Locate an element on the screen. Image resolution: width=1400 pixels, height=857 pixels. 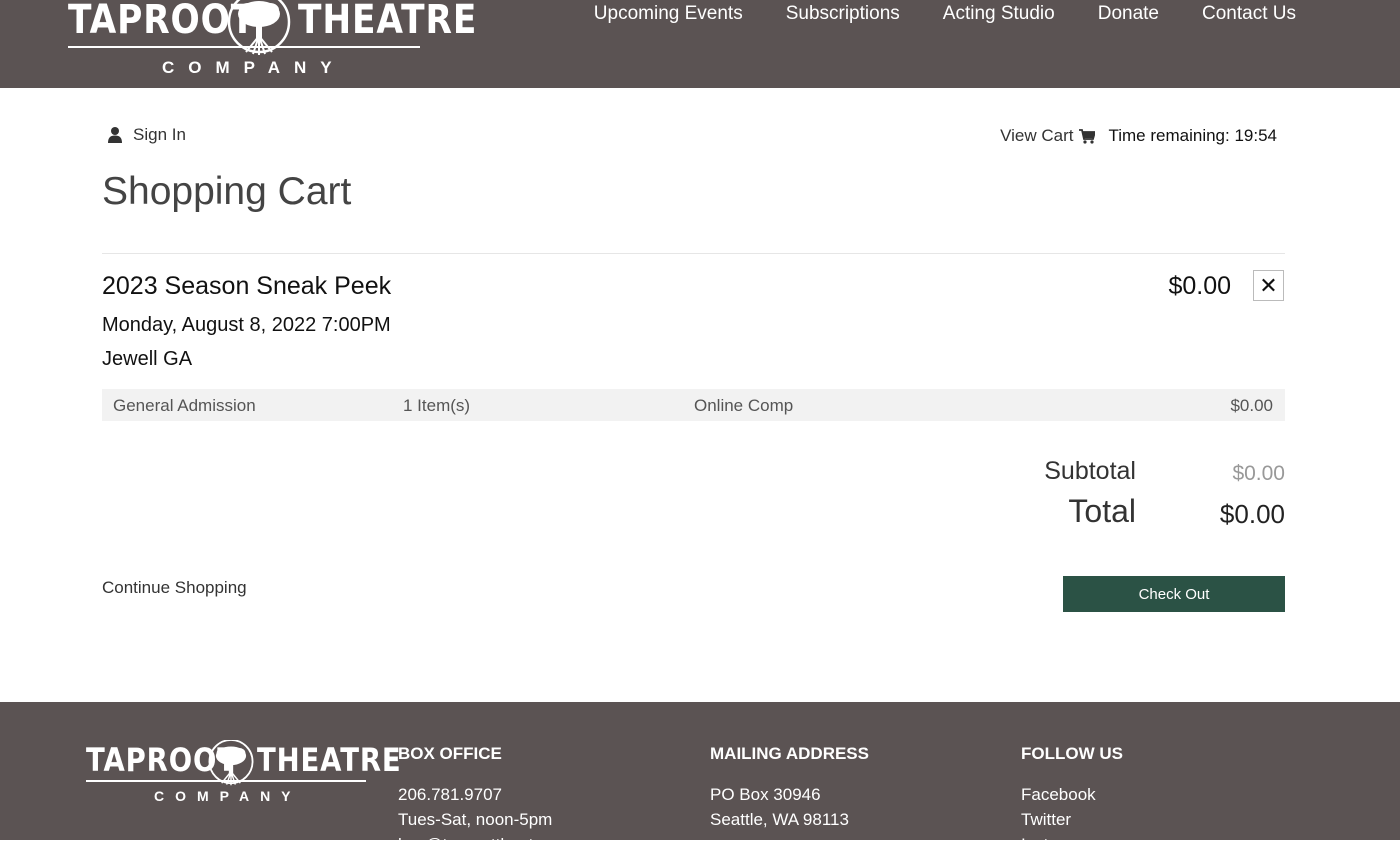
box-office-hours: Tues-Sat, noon-5pm is located at coordinates (475, 819).